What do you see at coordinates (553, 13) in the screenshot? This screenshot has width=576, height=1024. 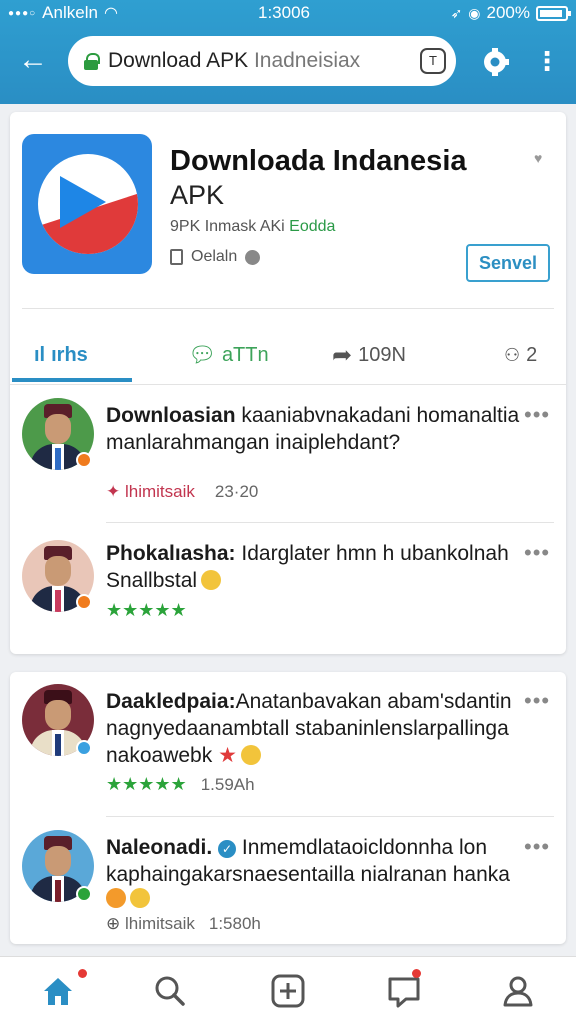 I see `battery-icon` at bounding box center [553, 13].